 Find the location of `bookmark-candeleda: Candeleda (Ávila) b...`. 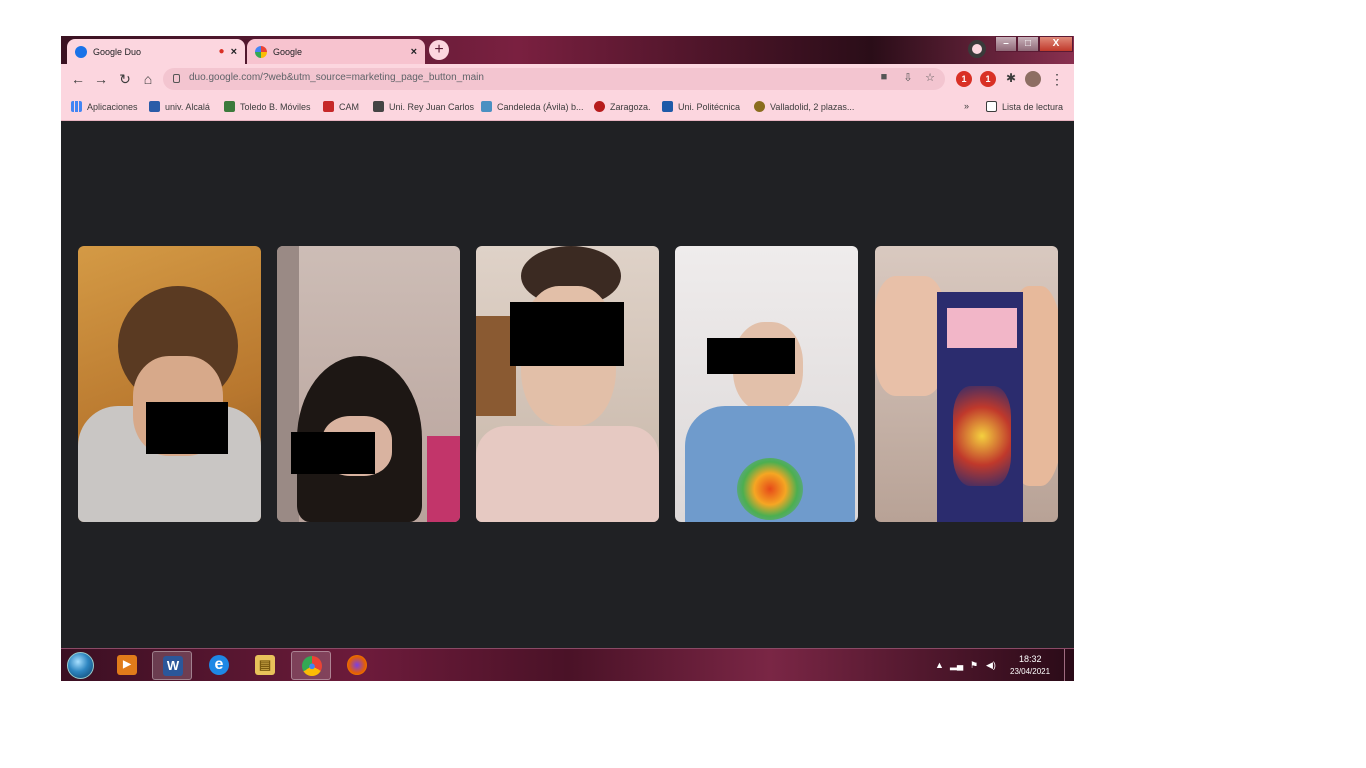

bookmark-candeleda: Candeleda (Ávila) b... is located at coordinates (532, 106).